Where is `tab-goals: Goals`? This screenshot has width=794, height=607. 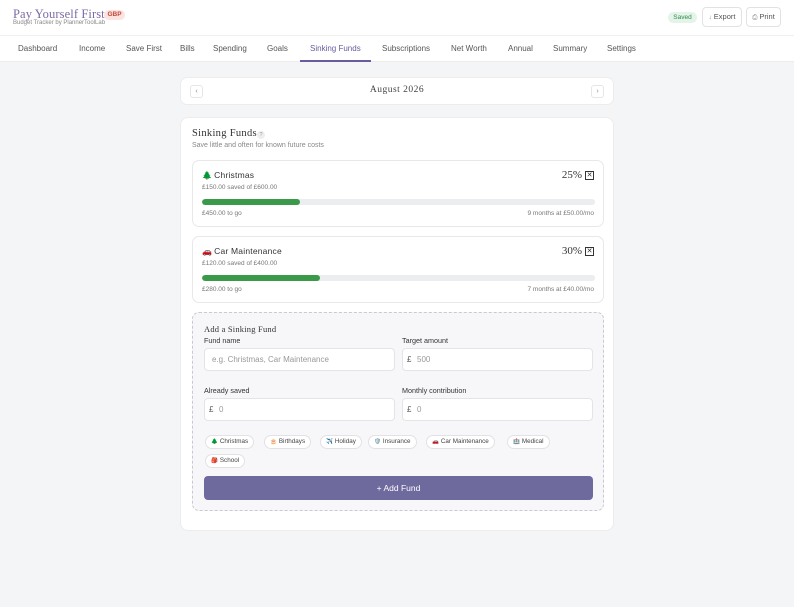 tab-goals: Goals is located at coordinates (277, 49).